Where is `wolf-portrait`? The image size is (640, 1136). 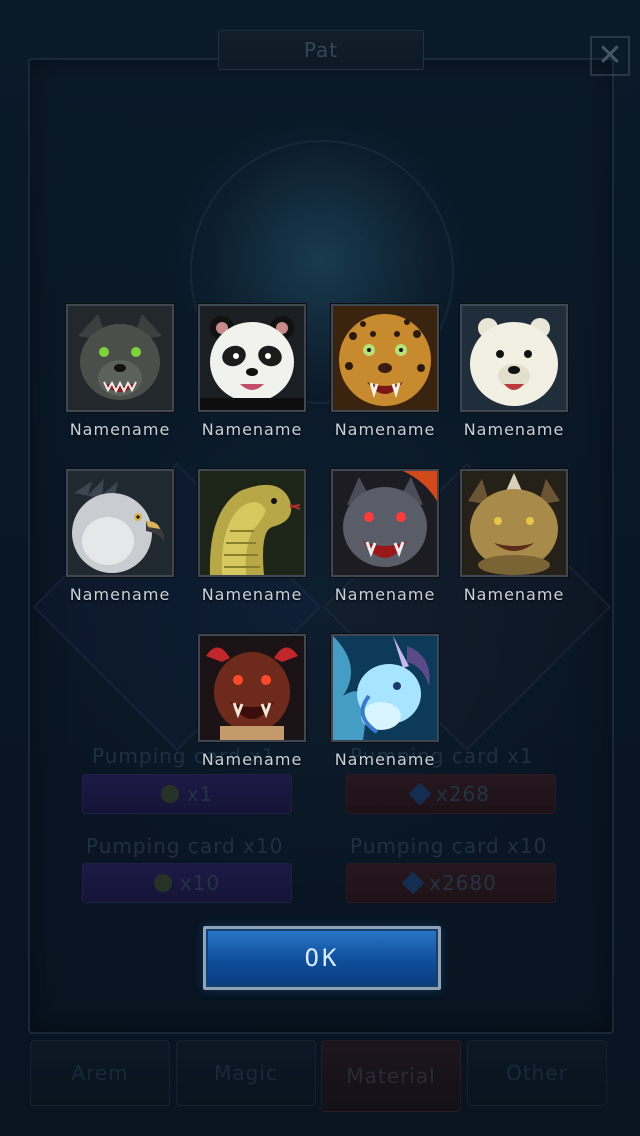 wolf-portrait is located at coordinates (120, 358).